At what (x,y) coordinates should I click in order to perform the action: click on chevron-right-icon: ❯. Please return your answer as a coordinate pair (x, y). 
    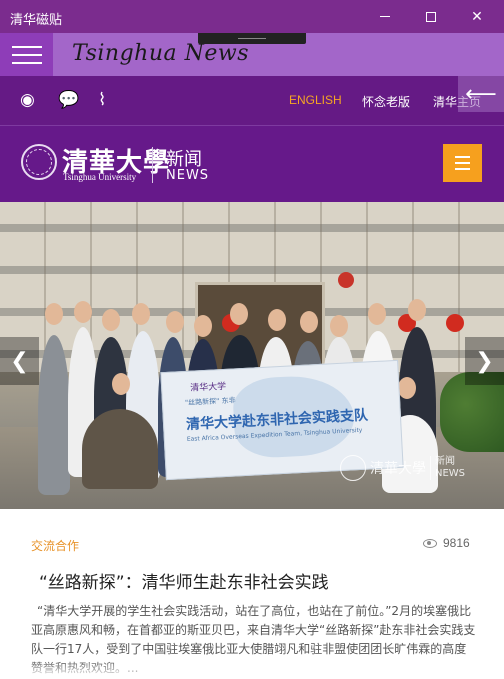
    Looking at the image, I should click on (484, 361).